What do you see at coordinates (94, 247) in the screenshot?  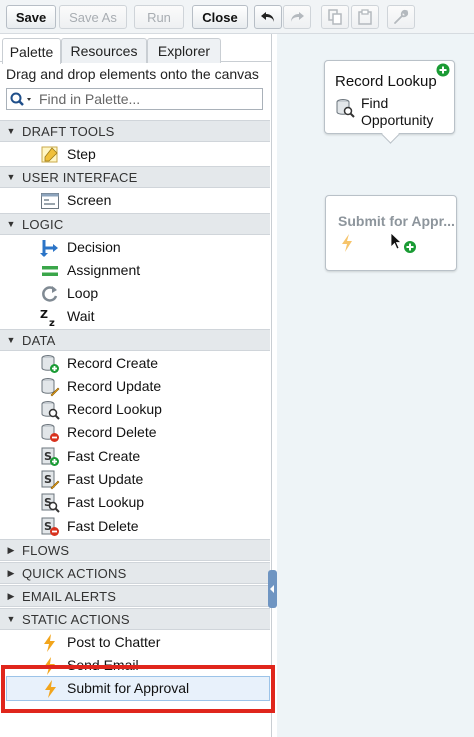 I see `palette-item-label: Decision` at bounding box center [94, 247].